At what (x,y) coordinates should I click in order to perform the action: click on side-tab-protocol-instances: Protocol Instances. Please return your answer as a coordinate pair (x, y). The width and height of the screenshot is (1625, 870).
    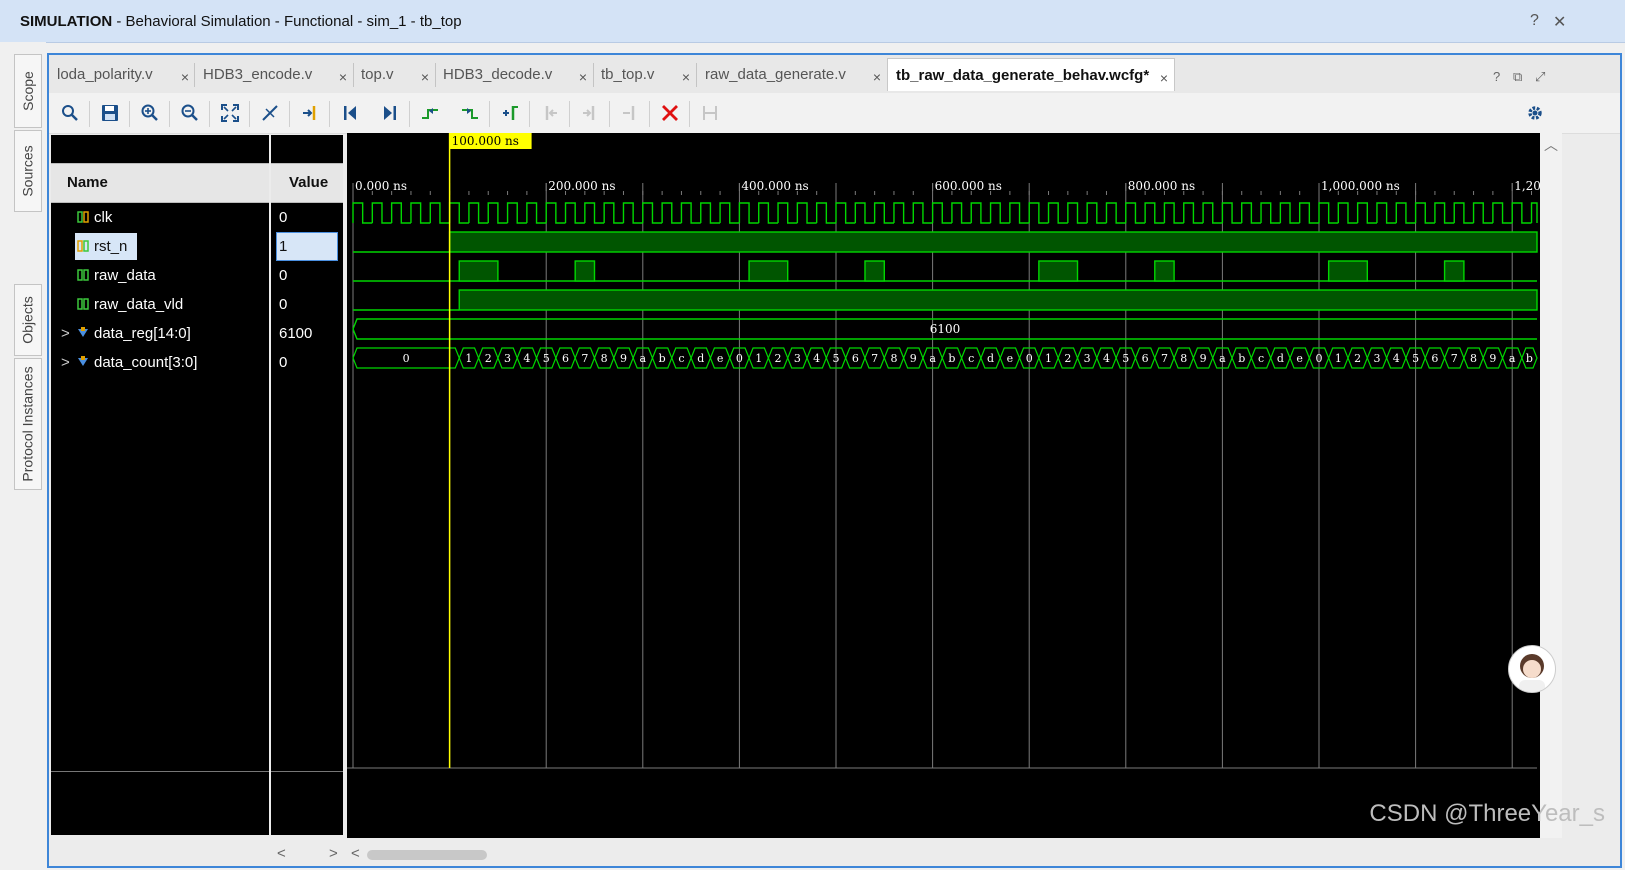
    Looking at the image, I should click on (28, 424).